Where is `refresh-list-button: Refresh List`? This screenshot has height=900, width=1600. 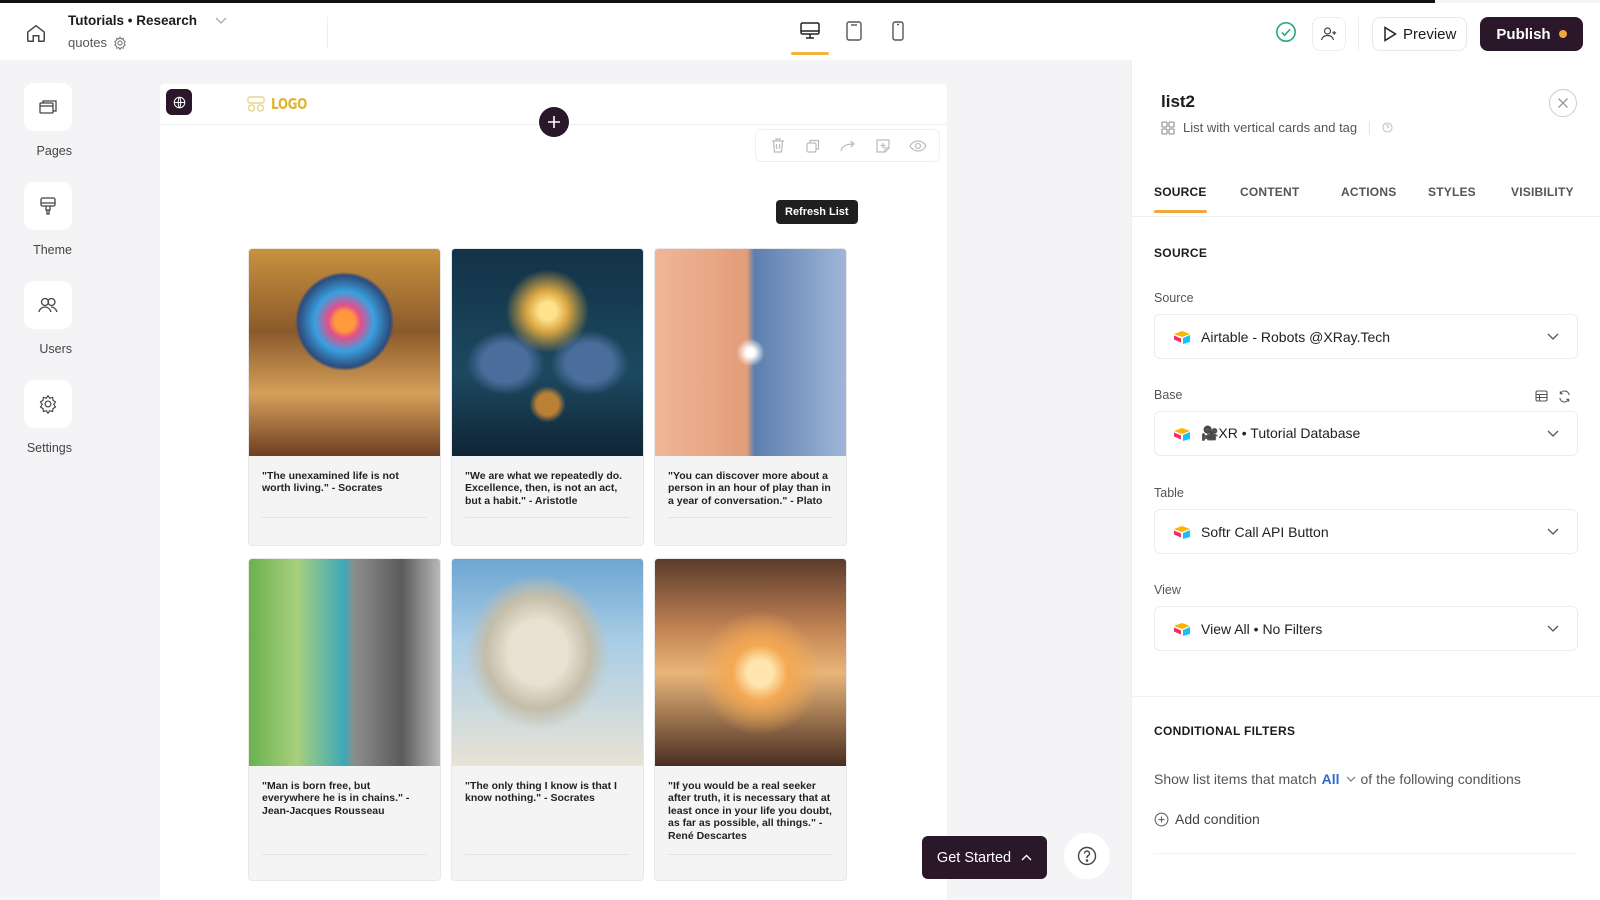
refresh-list-button: Refresh List is located at coordinates (817, 212).